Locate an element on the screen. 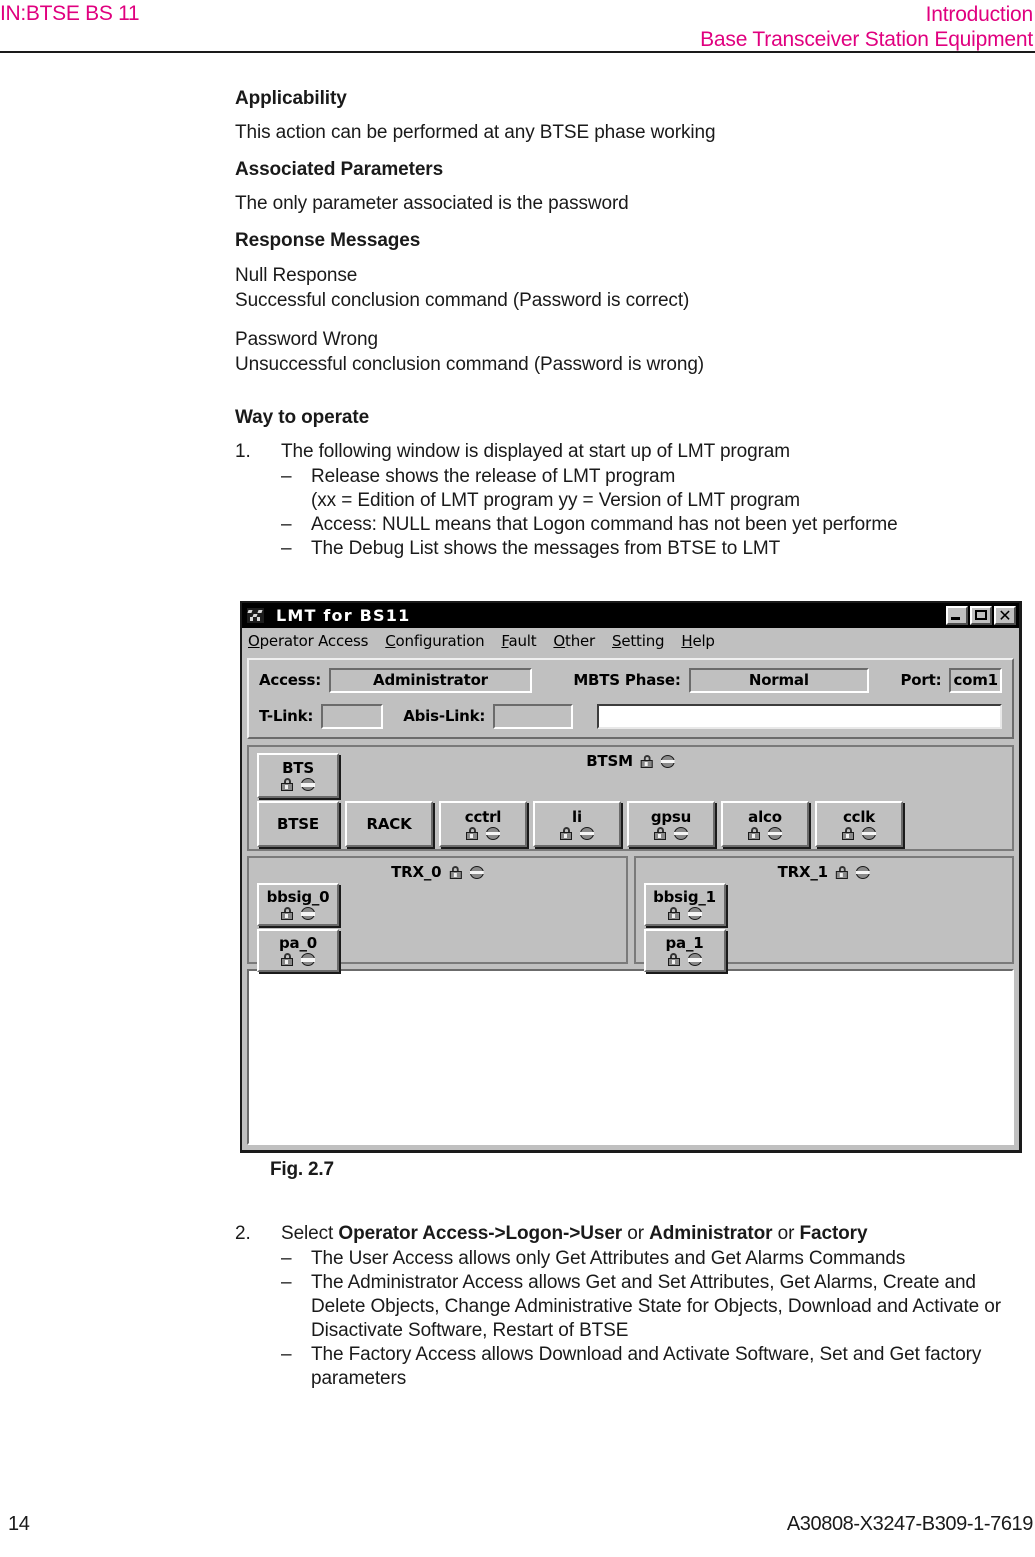  menu-configuration: Configuration is located at coordinates (434, 641).